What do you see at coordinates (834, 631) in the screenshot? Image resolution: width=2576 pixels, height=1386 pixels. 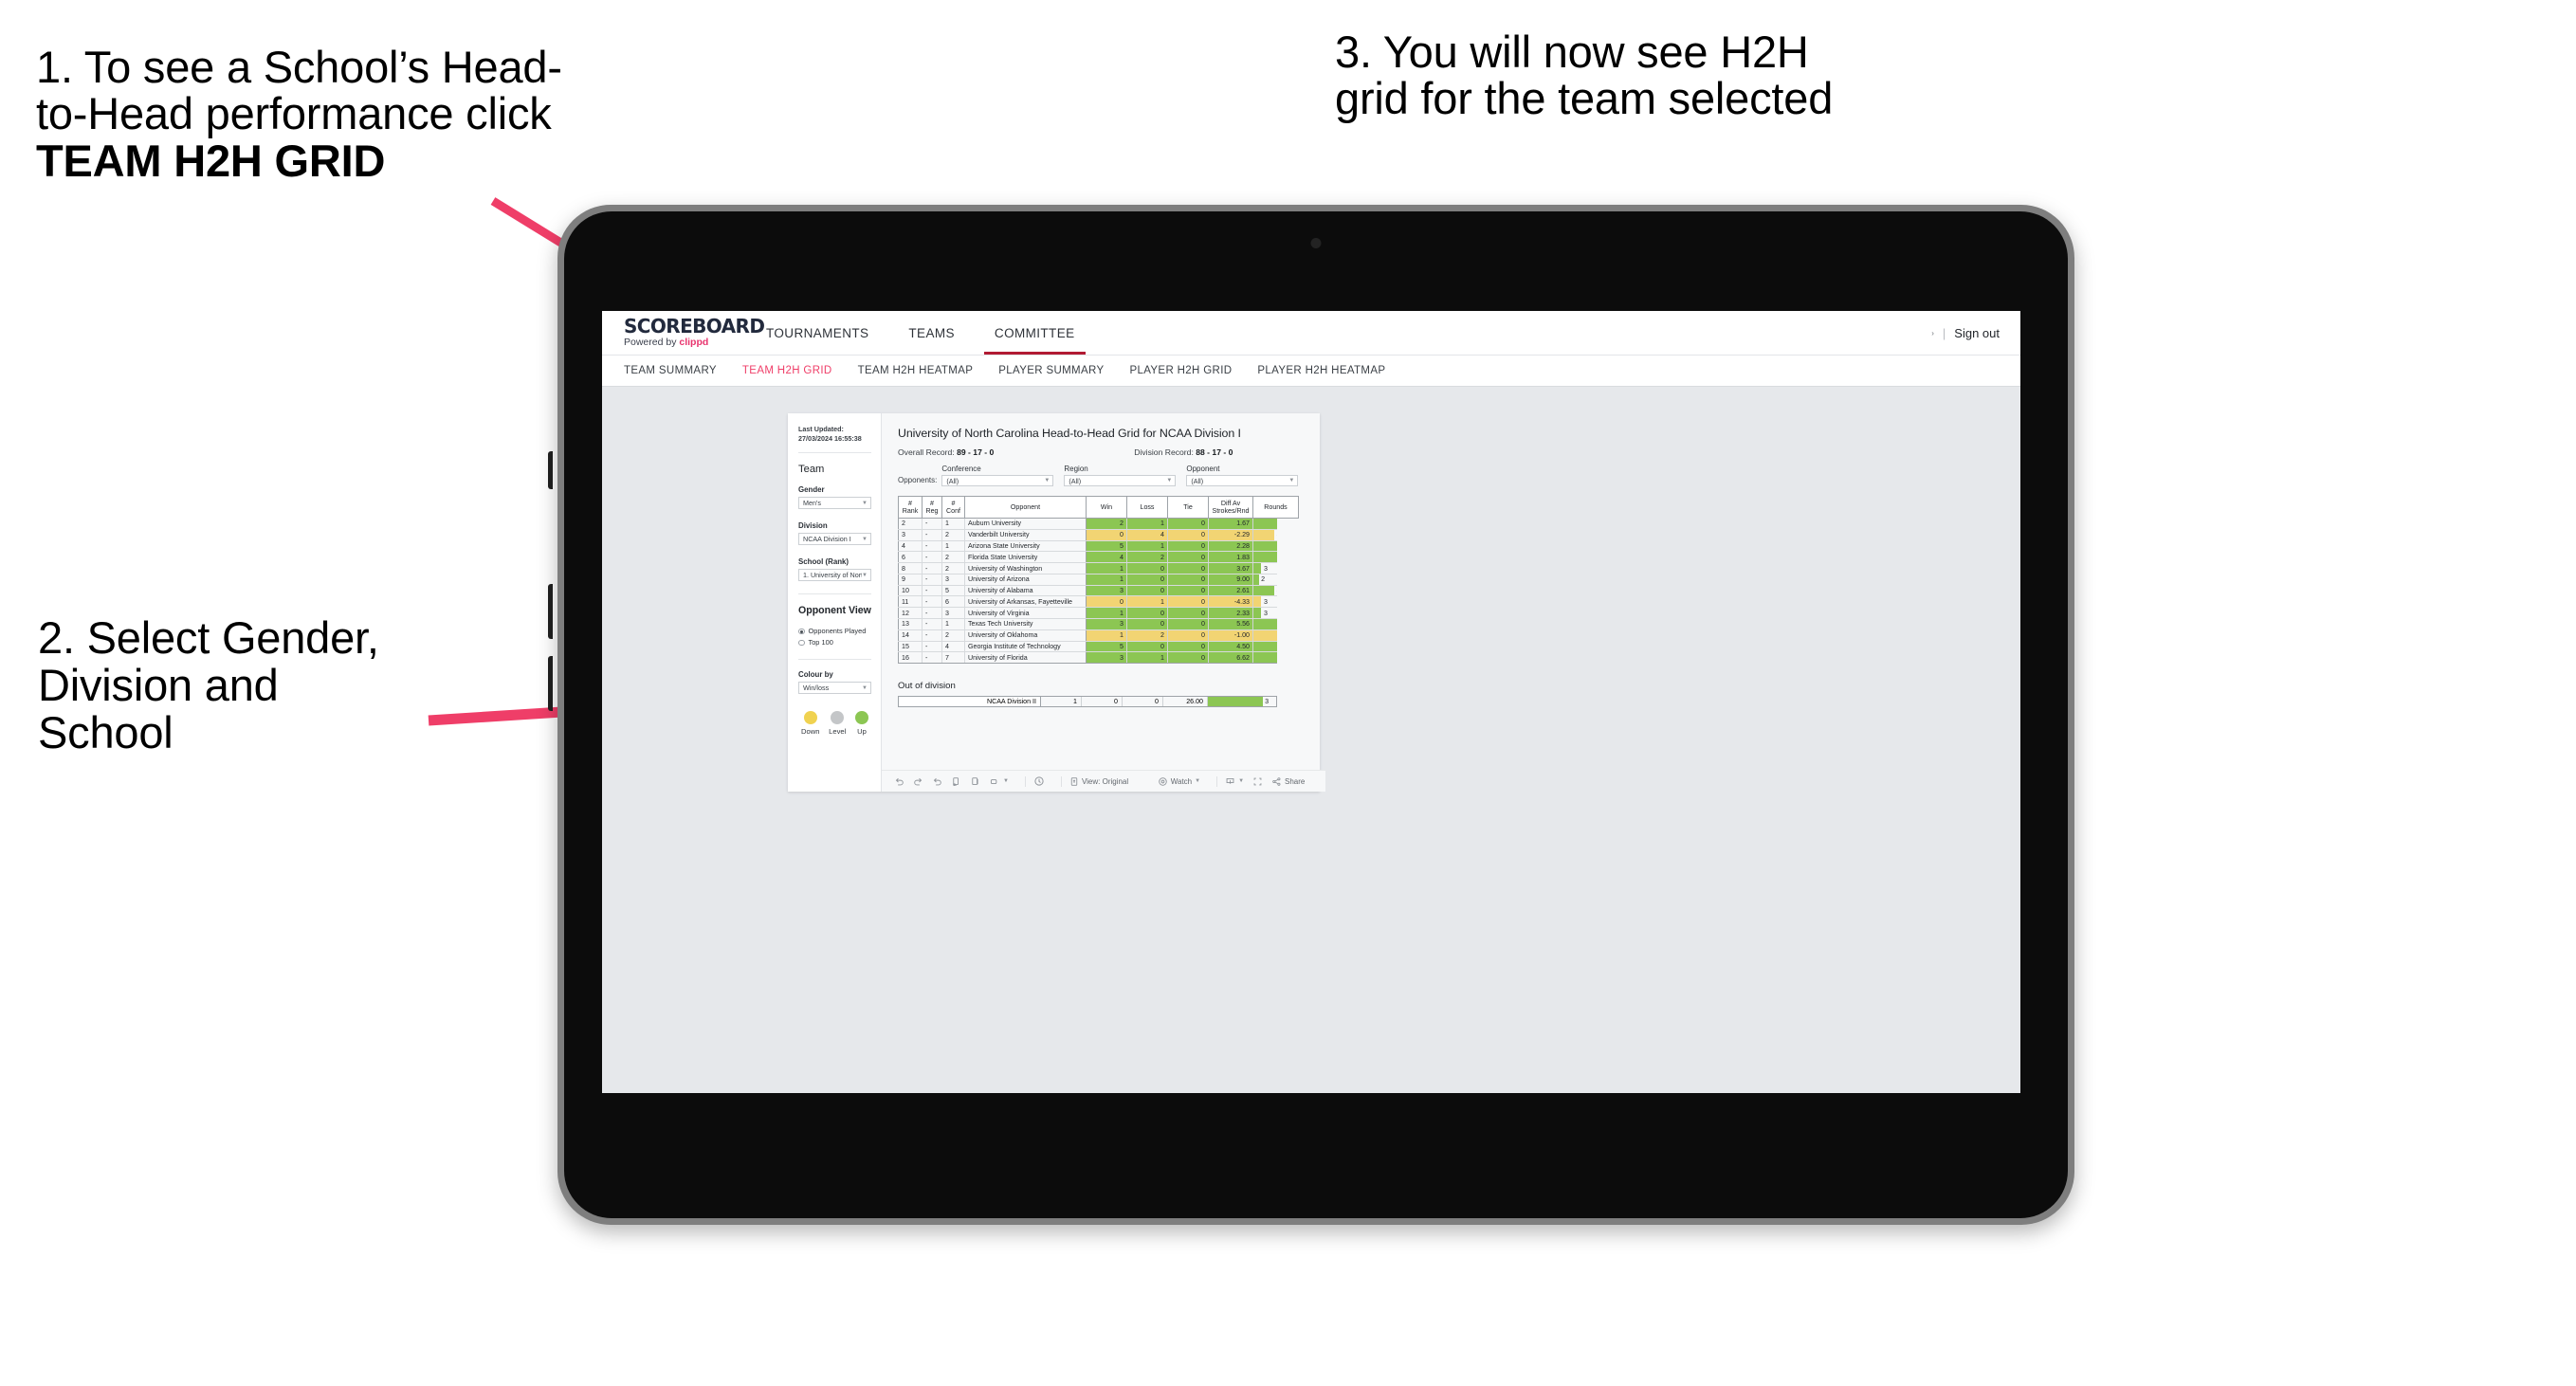 I see `radio-opponents-played: Opponents Played` at bounding box center [834, 631].